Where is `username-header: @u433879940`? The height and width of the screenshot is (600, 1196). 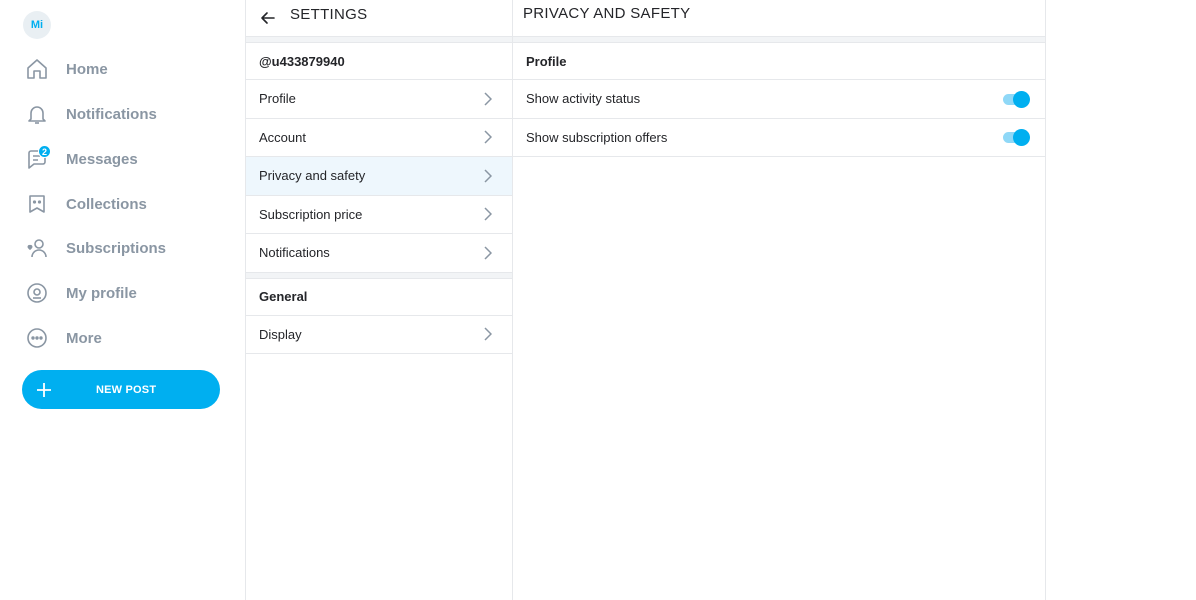 username-header: @u433879940 is located at coordinates (379, 61).